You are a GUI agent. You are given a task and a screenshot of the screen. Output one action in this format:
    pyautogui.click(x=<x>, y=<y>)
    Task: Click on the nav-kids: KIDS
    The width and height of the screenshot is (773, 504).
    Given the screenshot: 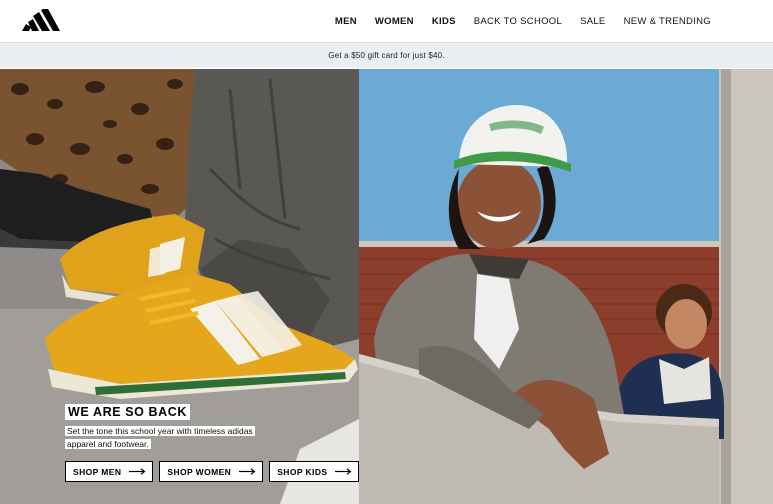 What is the action you would take?
    pyautogui.click(x=444, y=21)
    